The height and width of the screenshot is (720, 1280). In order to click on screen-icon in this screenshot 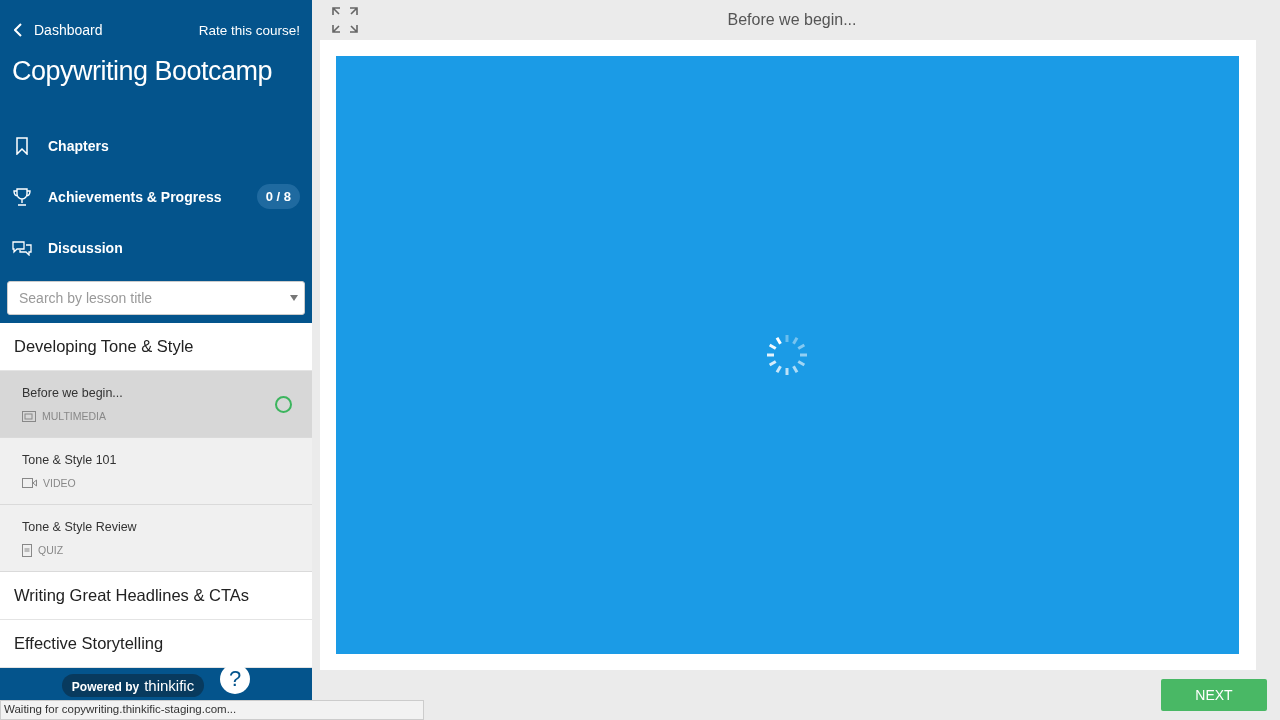, I will do `click(29, 416)`.